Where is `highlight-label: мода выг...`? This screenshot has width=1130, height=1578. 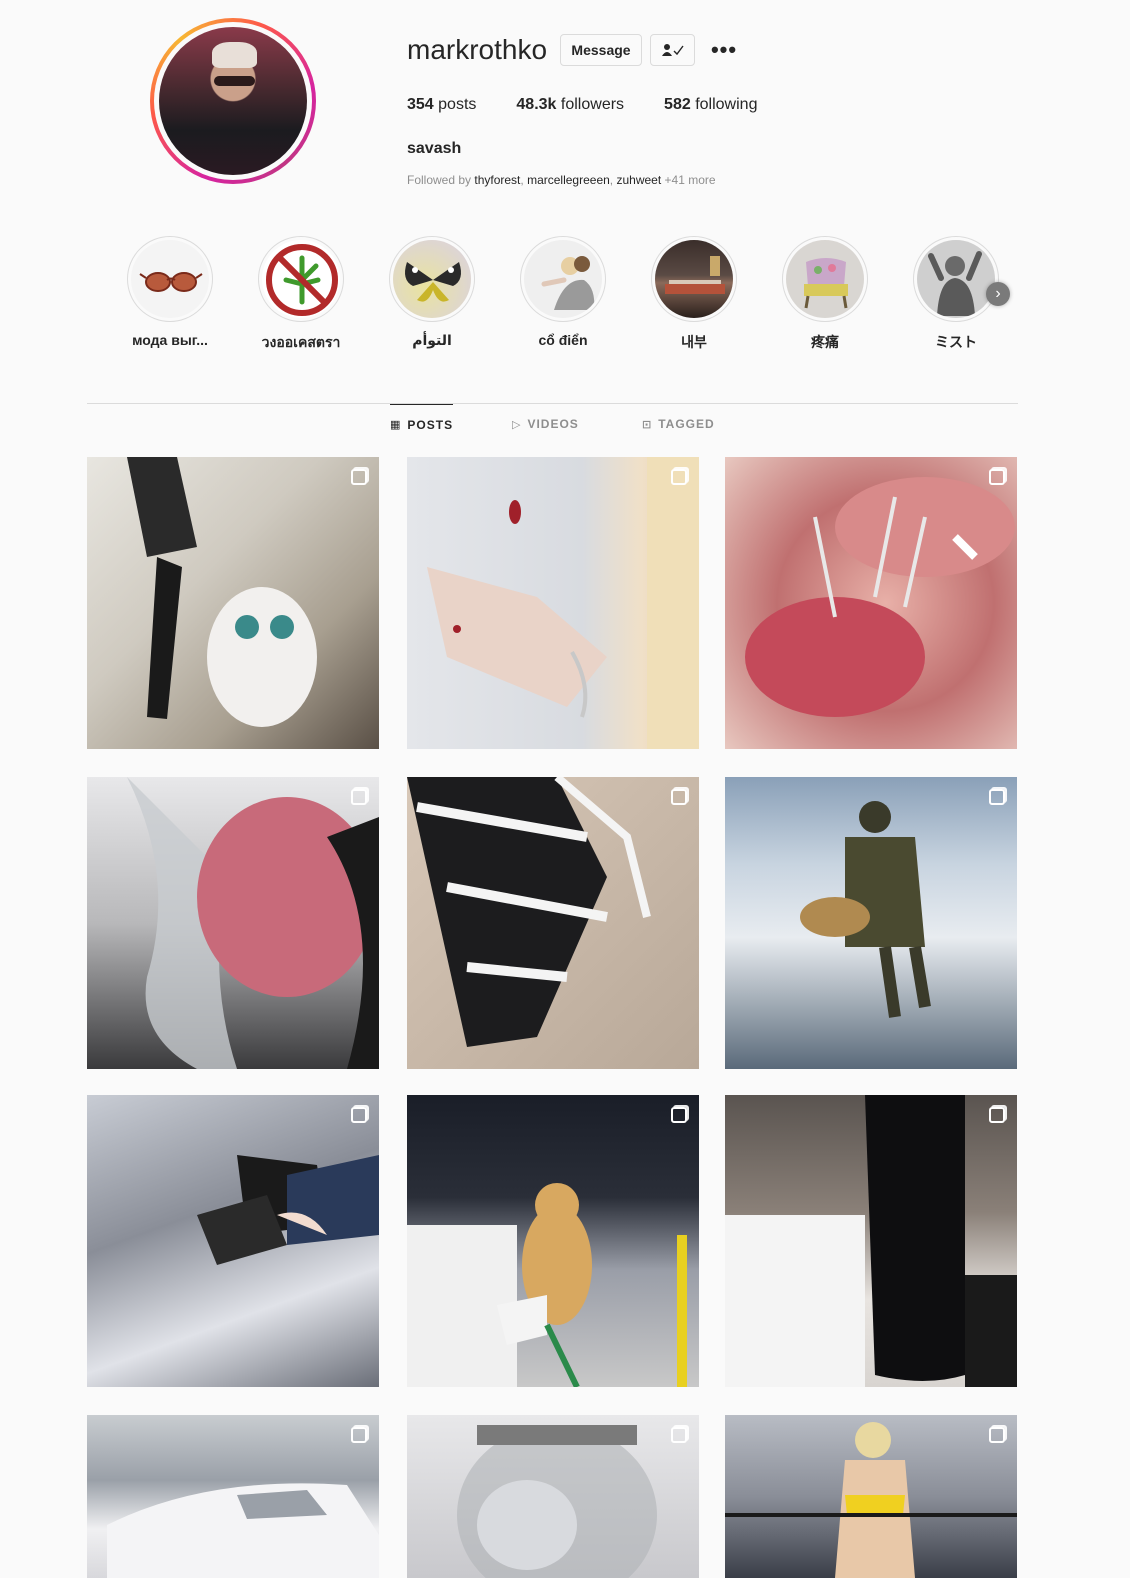 highlight-label: мода выг... is located at coordinates (170, 340).